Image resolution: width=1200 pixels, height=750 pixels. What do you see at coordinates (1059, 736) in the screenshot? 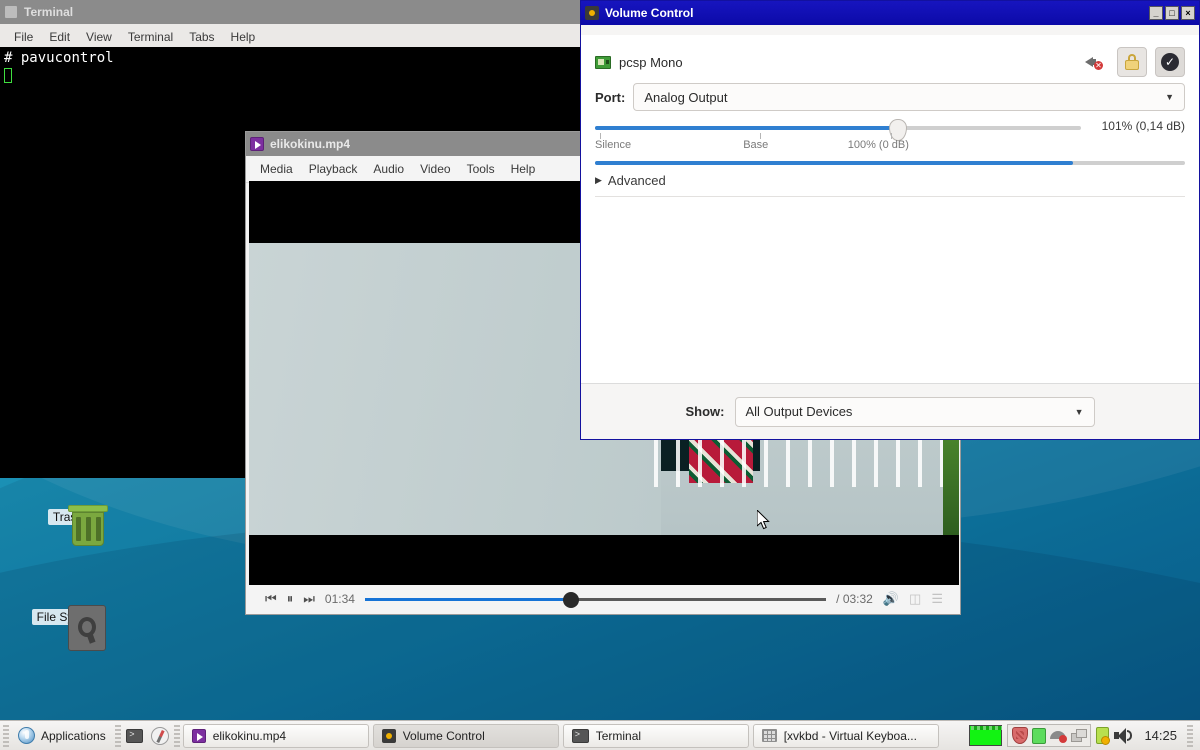
I see `network-offline-icon` at bounding box center [1059, 736].